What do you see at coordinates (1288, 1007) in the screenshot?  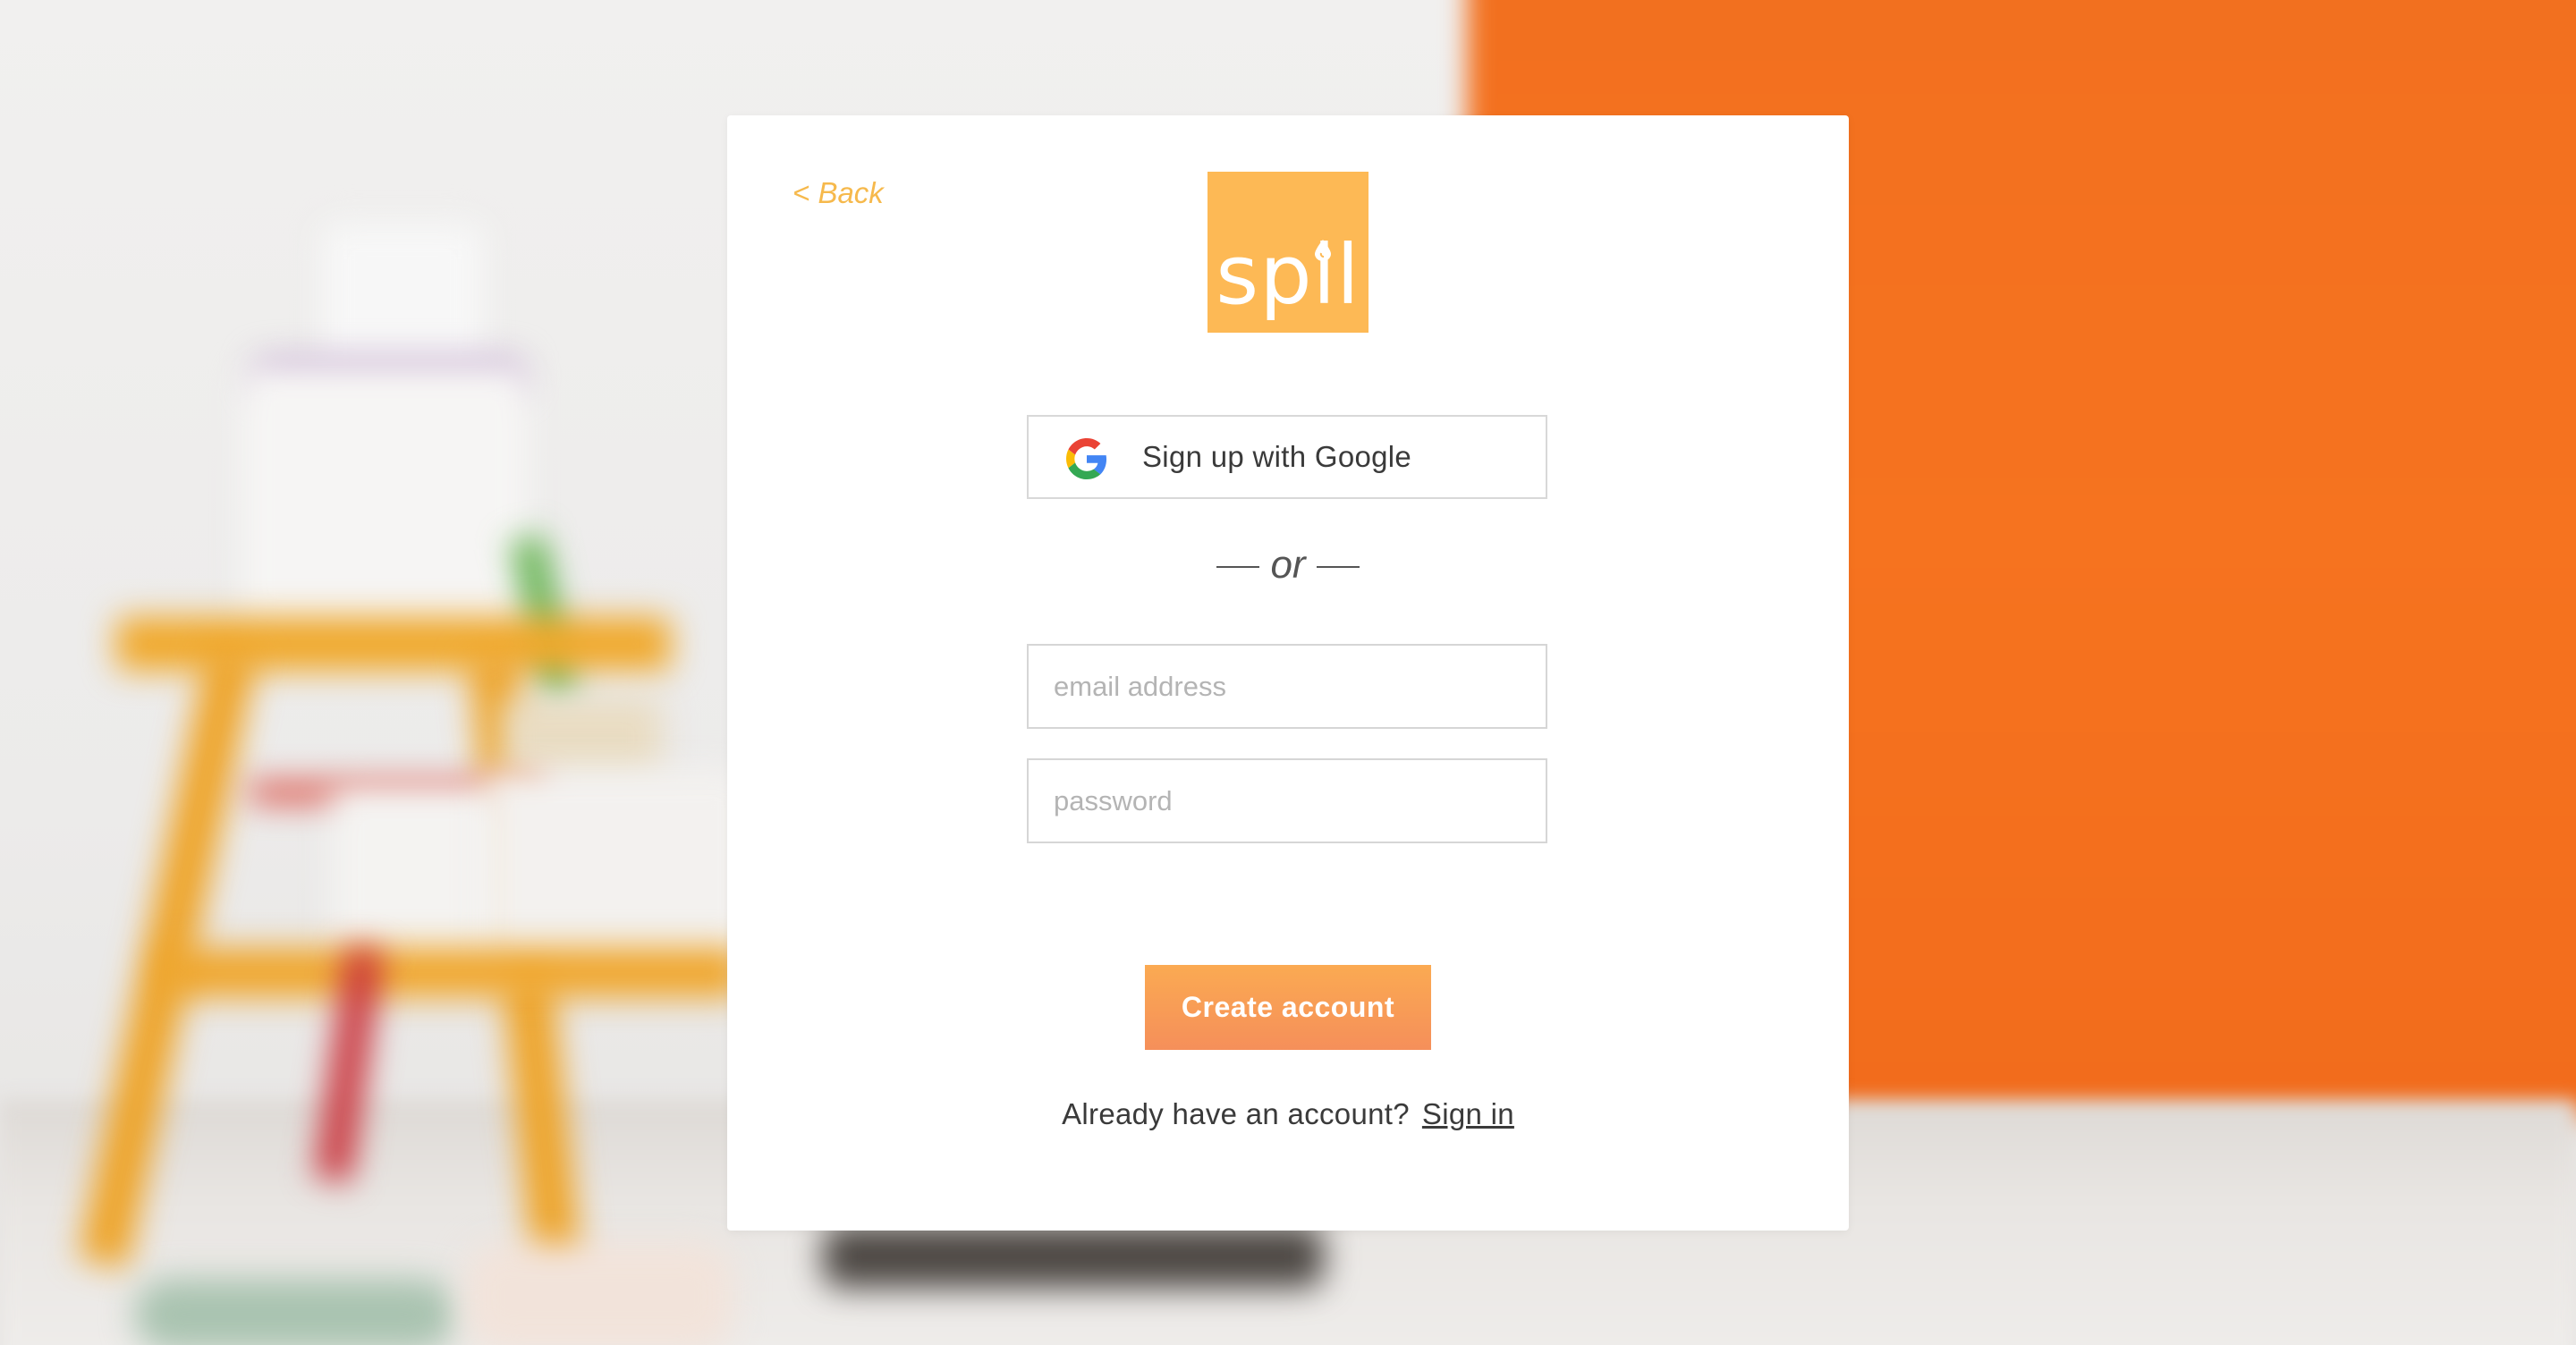 I see `create-account-button: Create account` at bounding box center [1288, 1007].